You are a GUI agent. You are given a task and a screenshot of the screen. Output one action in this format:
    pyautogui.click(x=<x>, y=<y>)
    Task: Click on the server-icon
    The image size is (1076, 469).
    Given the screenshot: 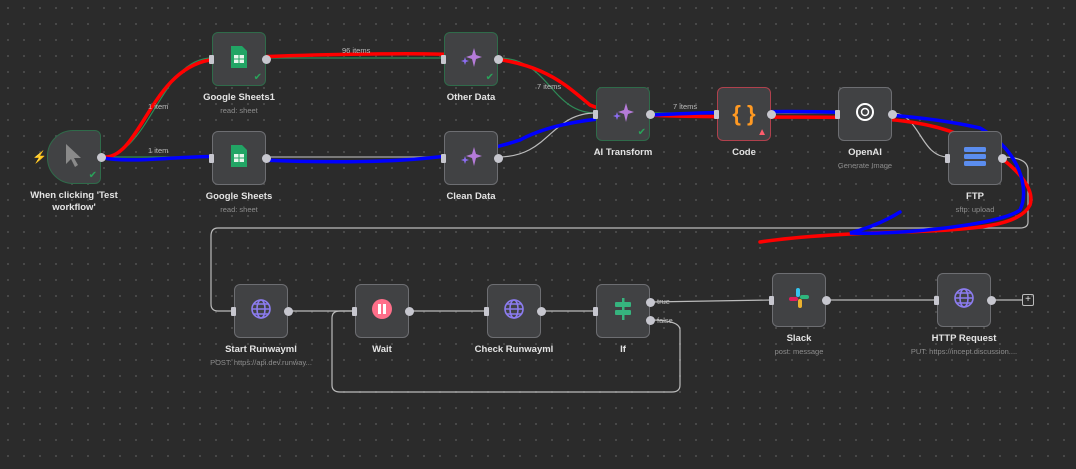 What is the action you would take?
    pyautogui.click(x=975, y=158)
    